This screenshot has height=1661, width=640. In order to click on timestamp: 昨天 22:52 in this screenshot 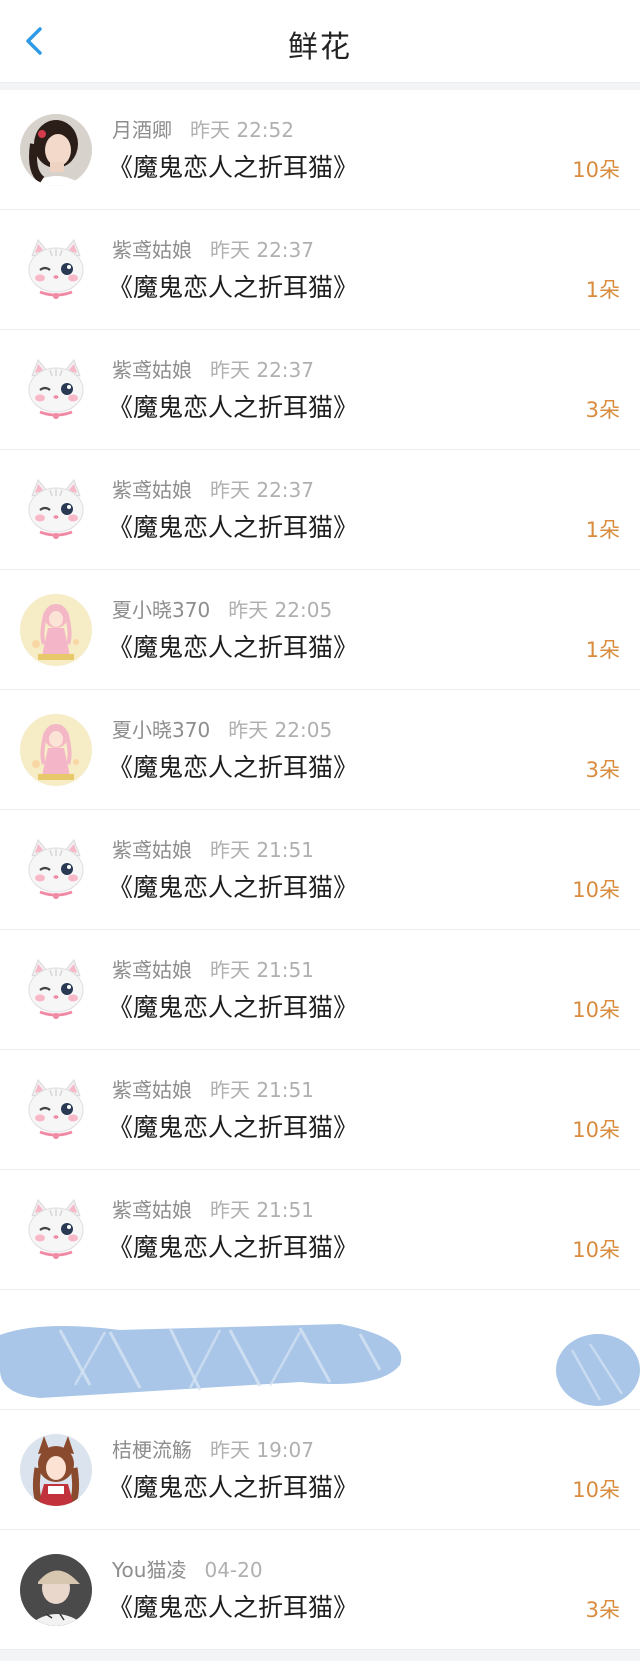, I will do `click(242, 130)`.